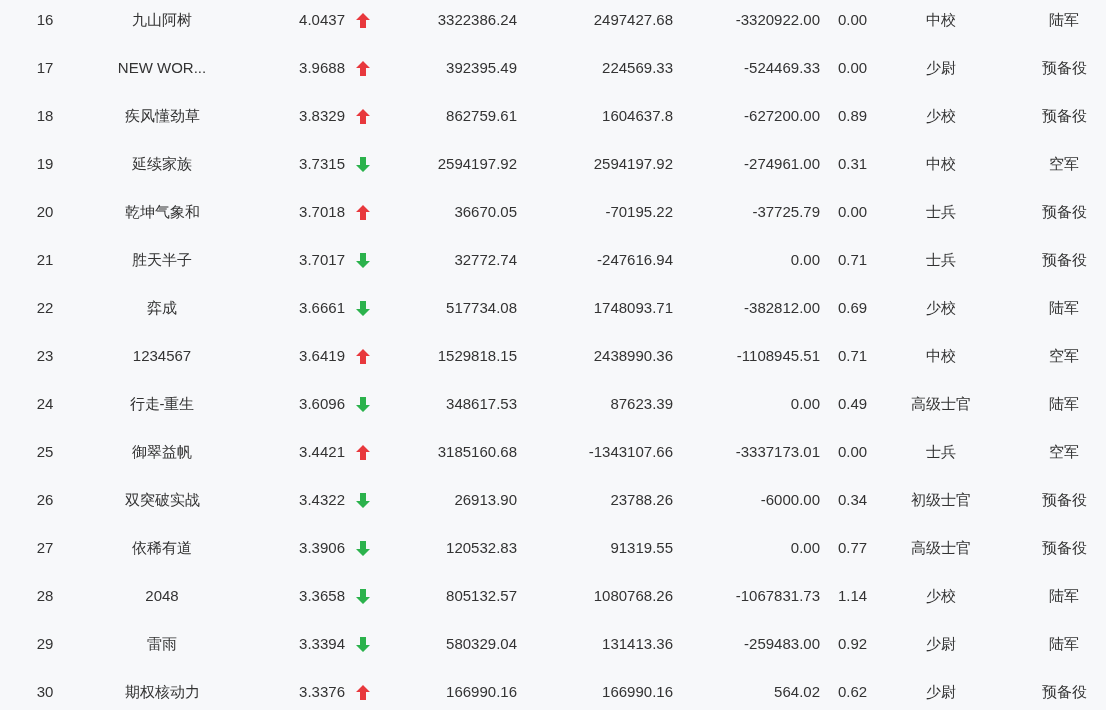 The width and height of the screenshot is (1106, 710). What do you see at coordinates (782, 115) in the screenshot?
I see `table-cell-text: -627200.00` at bounding box center [782, 115].